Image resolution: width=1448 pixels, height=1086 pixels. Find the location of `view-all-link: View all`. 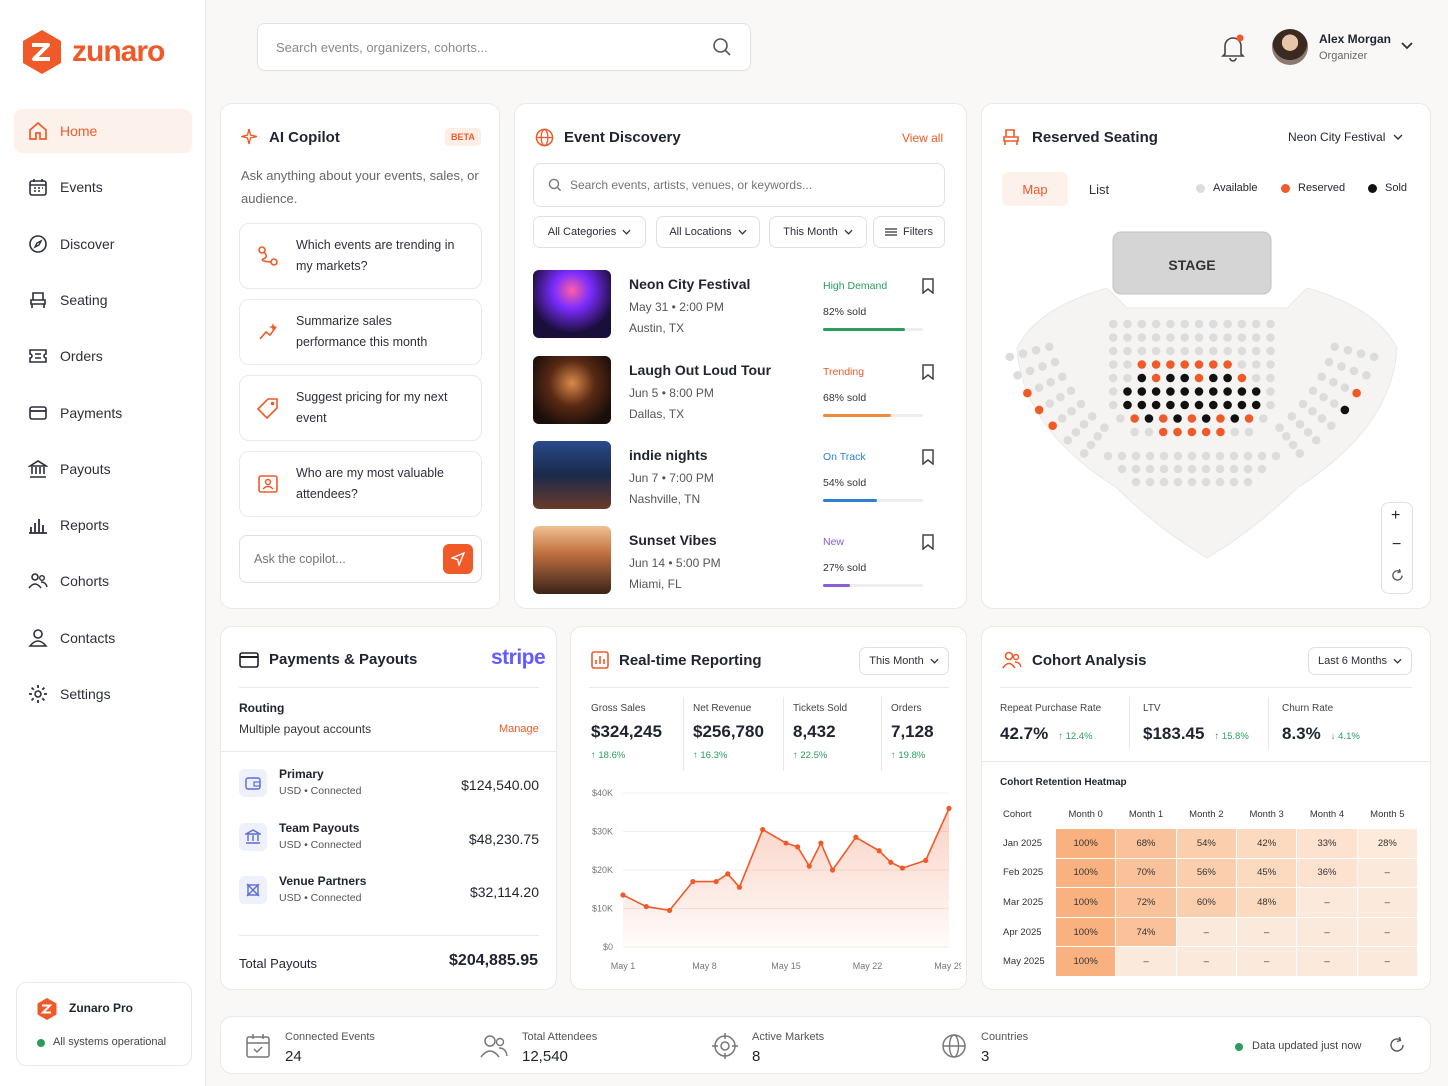

view-all-link: View all is located at coordinates (922, 138).